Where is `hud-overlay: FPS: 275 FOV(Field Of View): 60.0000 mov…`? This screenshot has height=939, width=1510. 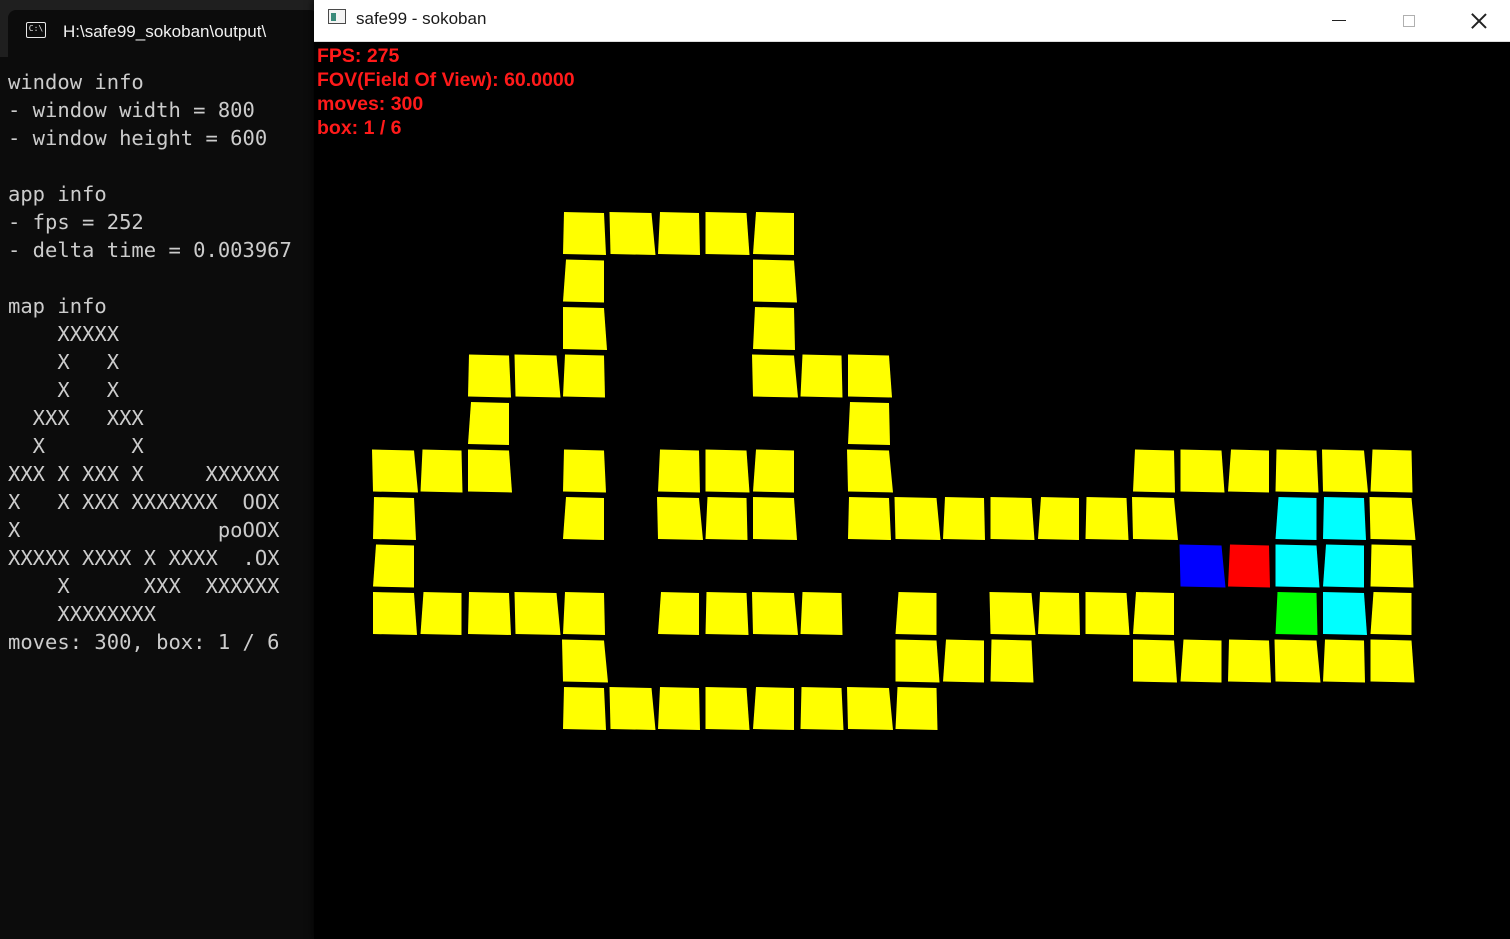 hud-overlay: FPS: 275 FOV(Field Of View): 60.0000 mov… is located at coordinates (446, 92).